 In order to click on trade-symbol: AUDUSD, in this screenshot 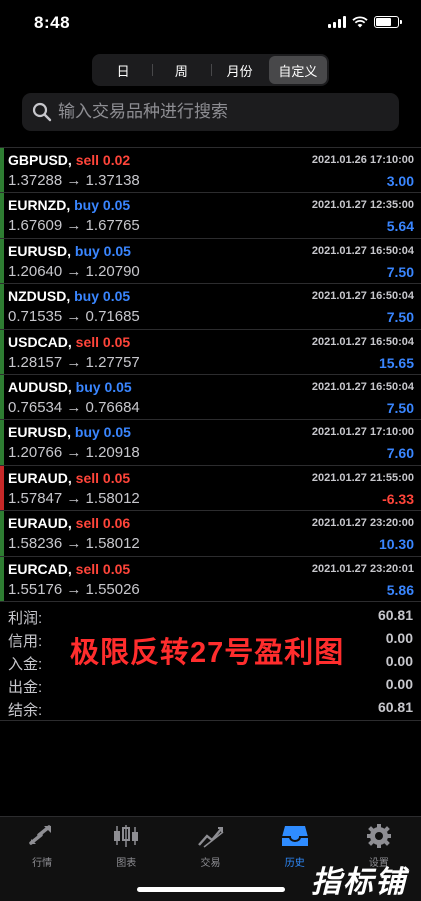, I will do `click(40, 386)`.